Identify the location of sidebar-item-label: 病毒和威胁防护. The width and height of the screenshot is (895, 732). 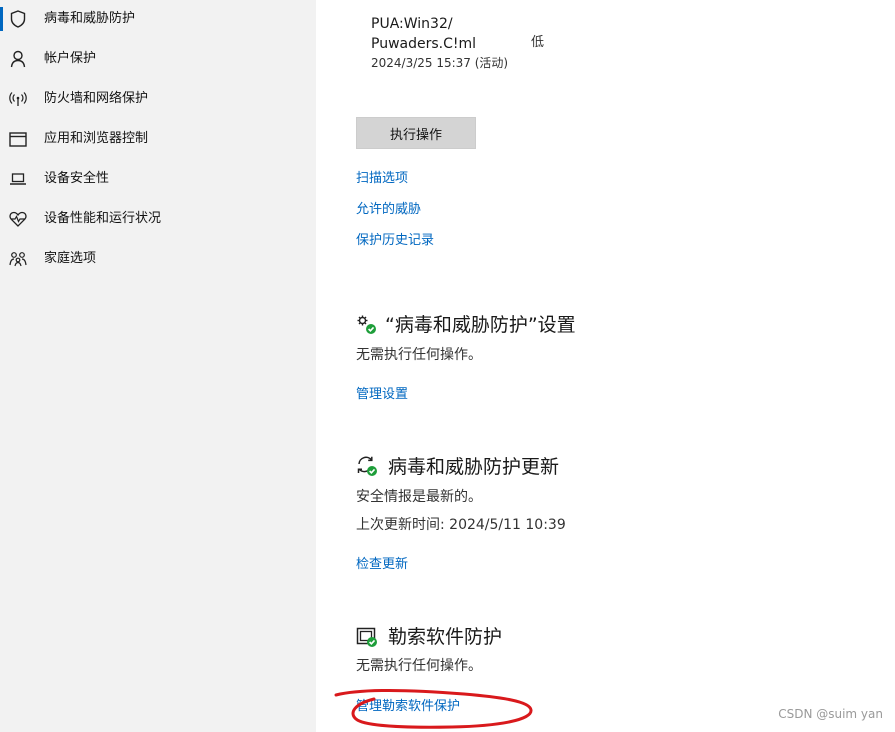
(90, 18).